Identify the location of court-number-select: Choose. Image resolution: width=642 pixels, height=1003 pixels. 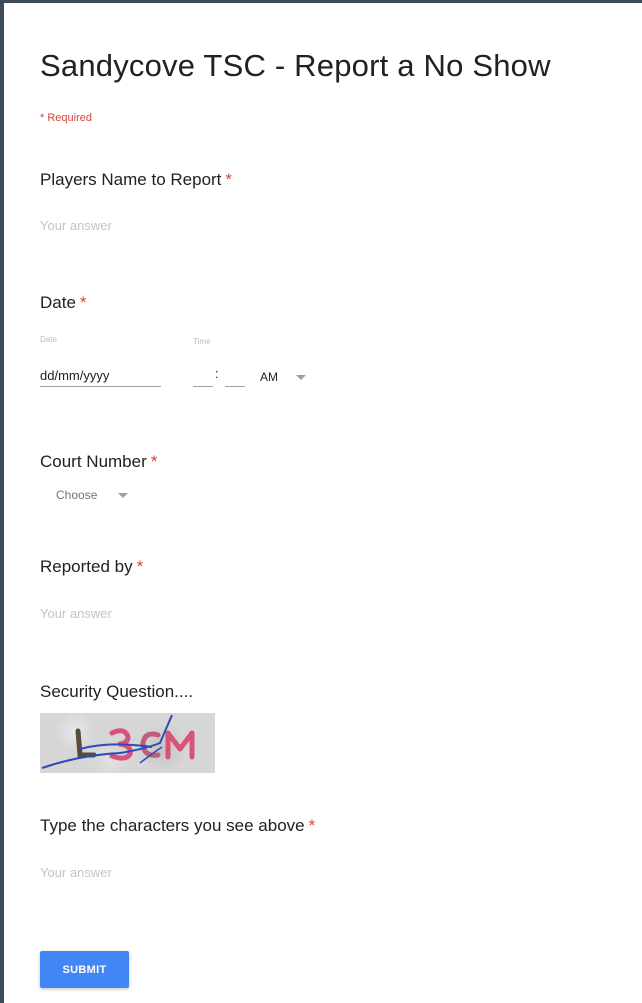
(76, 495).